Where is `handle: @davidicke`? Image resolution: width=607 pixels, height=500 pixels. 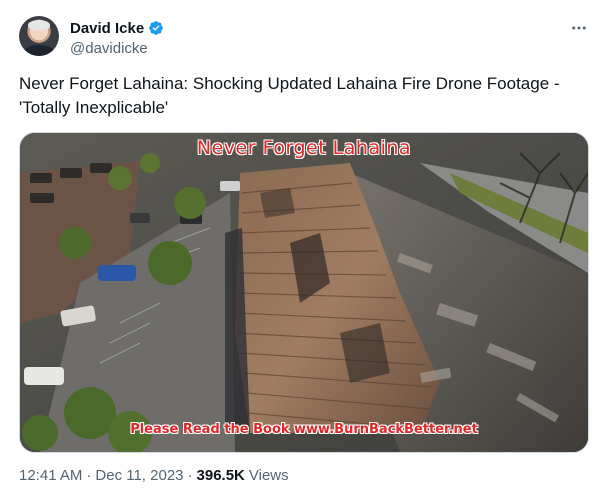 handle: @davidicke is located at coordinates (117, 48).